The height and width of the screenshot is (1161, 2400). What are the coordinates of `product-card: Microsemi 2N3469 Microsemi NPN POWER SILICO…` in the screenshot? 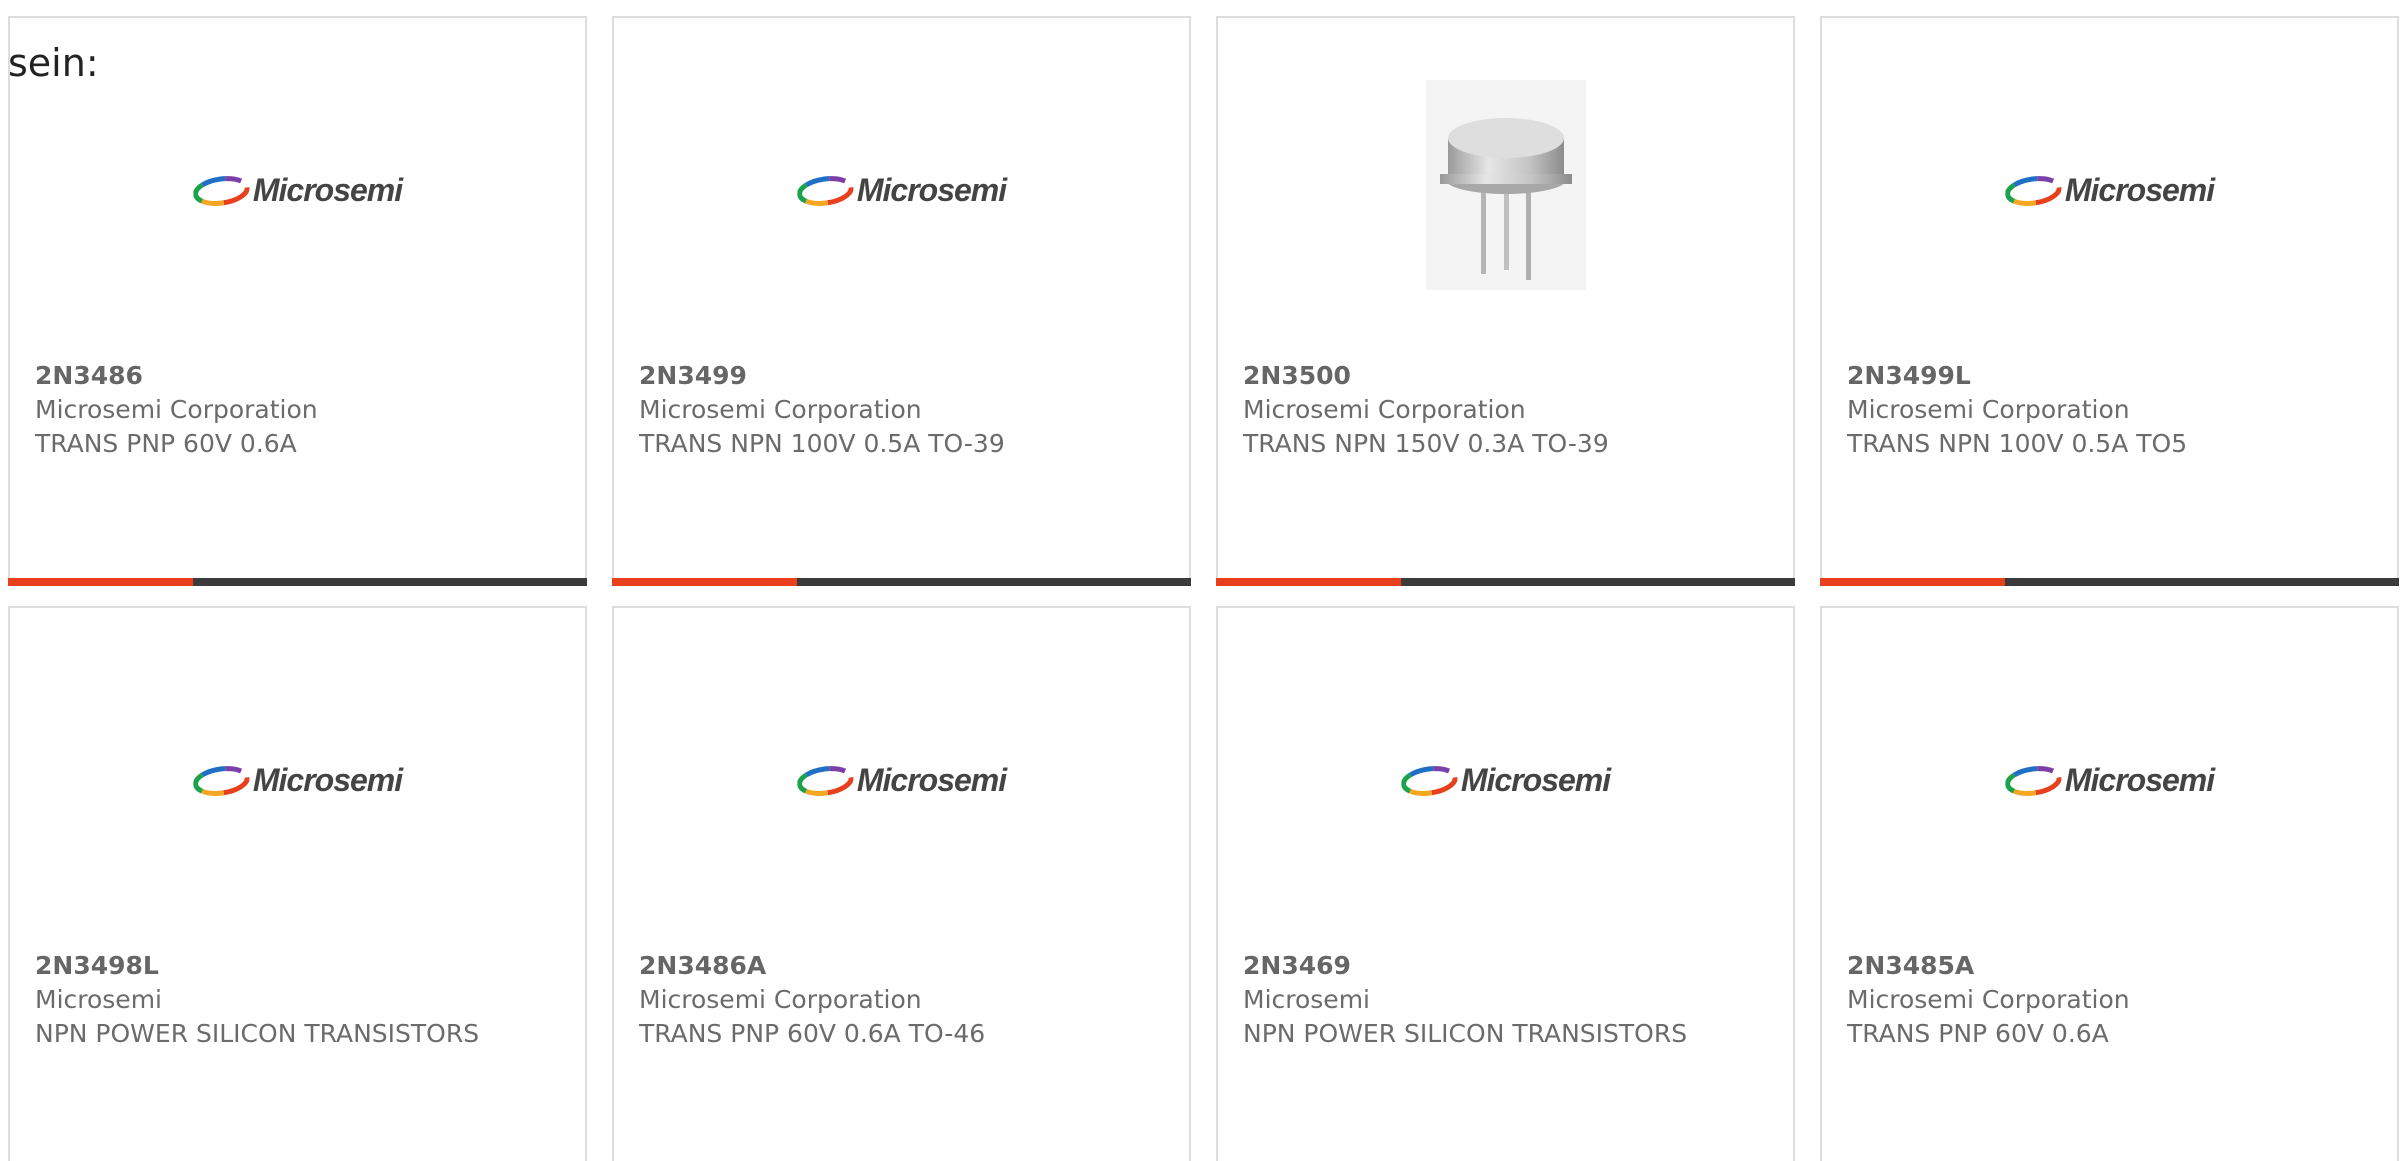 It's located at (1505, 883).